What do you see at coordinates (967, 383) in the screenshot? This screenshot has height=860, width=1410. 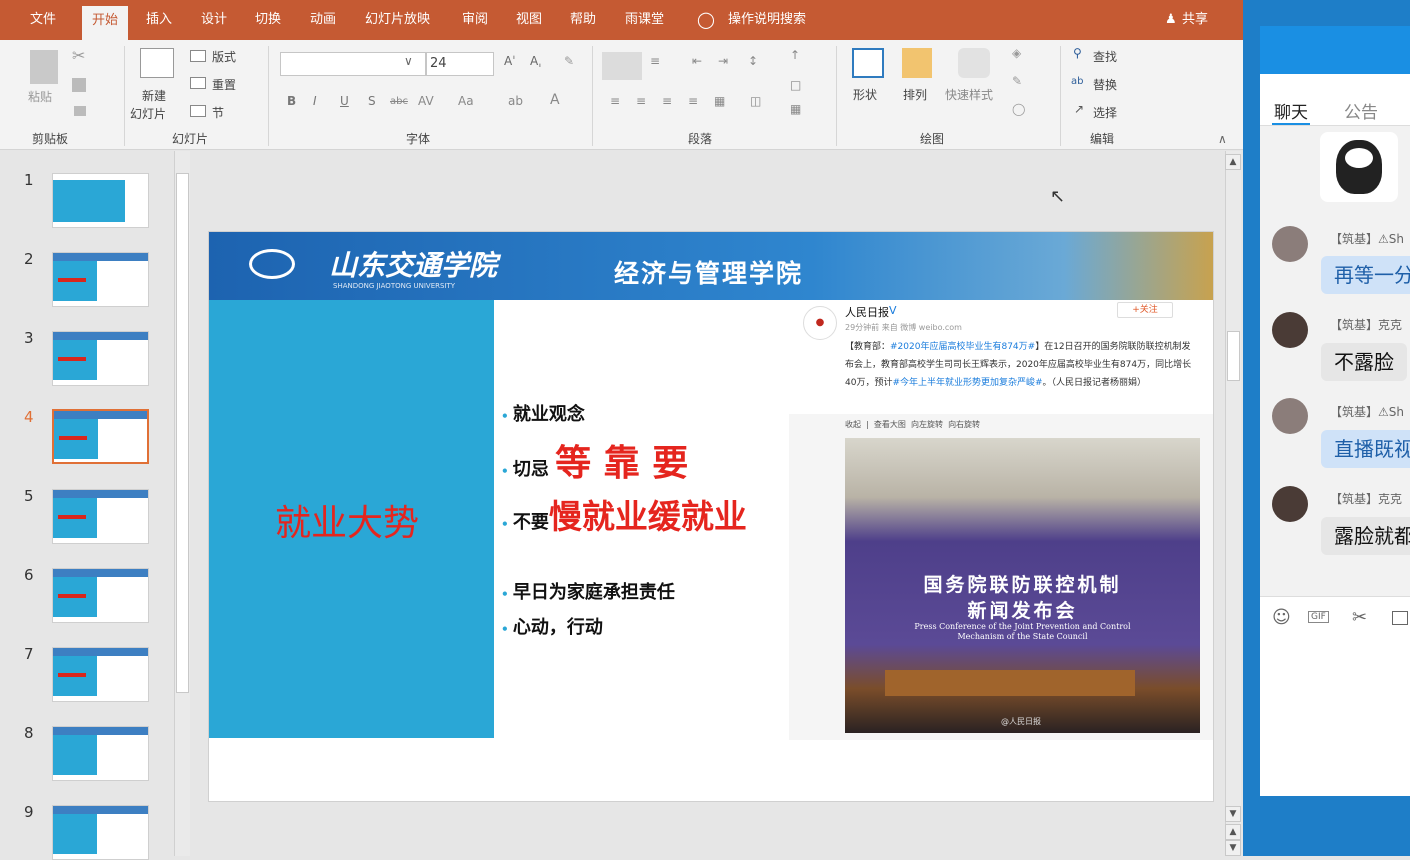 I see `post-hashtag-2: #今年上半年就业形势更加复杂严峻#` at bounding box center [967, 383].